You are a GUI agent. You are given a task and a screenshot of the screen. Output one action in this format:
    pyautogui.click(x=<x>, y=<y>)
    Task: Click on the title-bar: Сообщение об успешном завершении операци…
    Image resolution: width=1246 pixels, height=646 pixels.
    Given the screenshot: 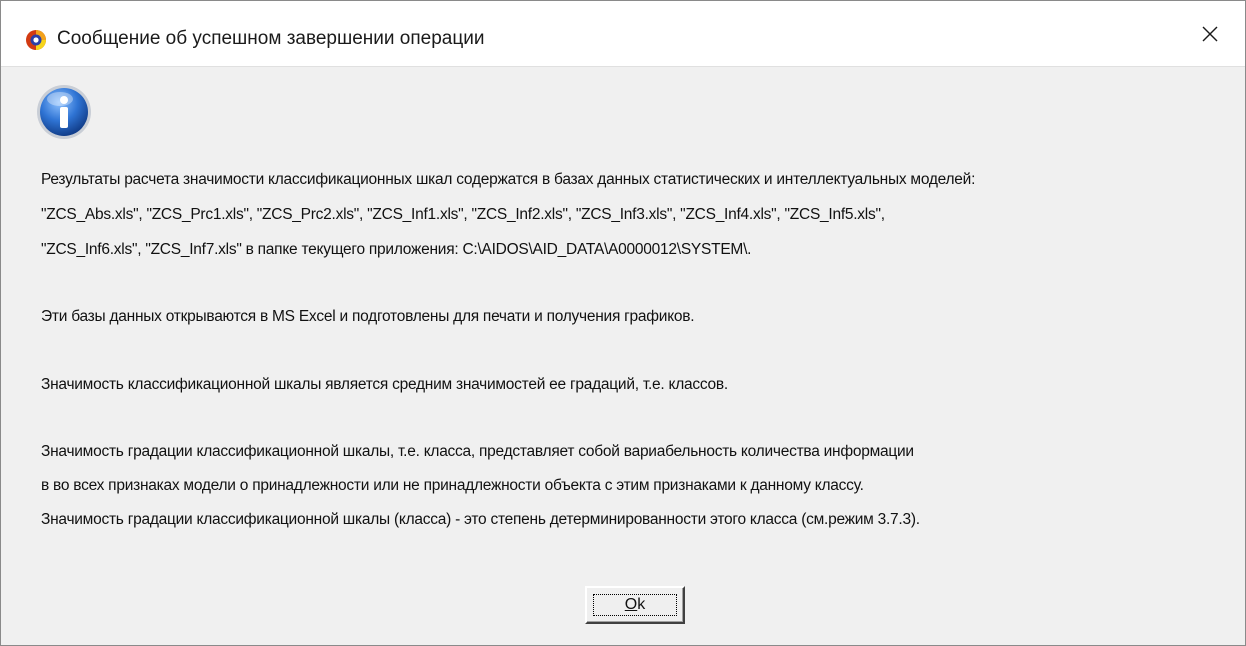 What is the action you would take?
    pyautogui.click(x=623, y=34)
    